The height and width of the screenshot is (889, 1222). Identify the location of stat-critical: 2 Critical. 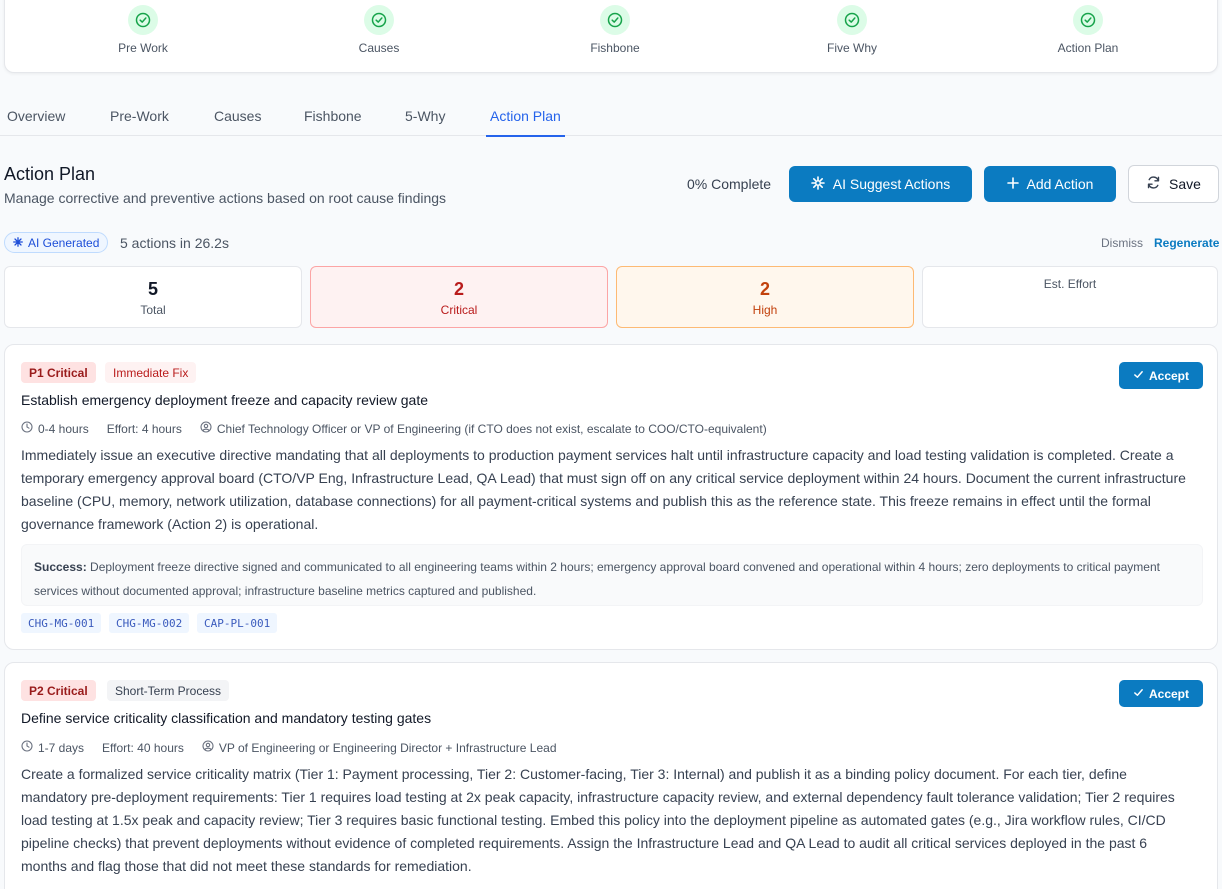
(459, 297).